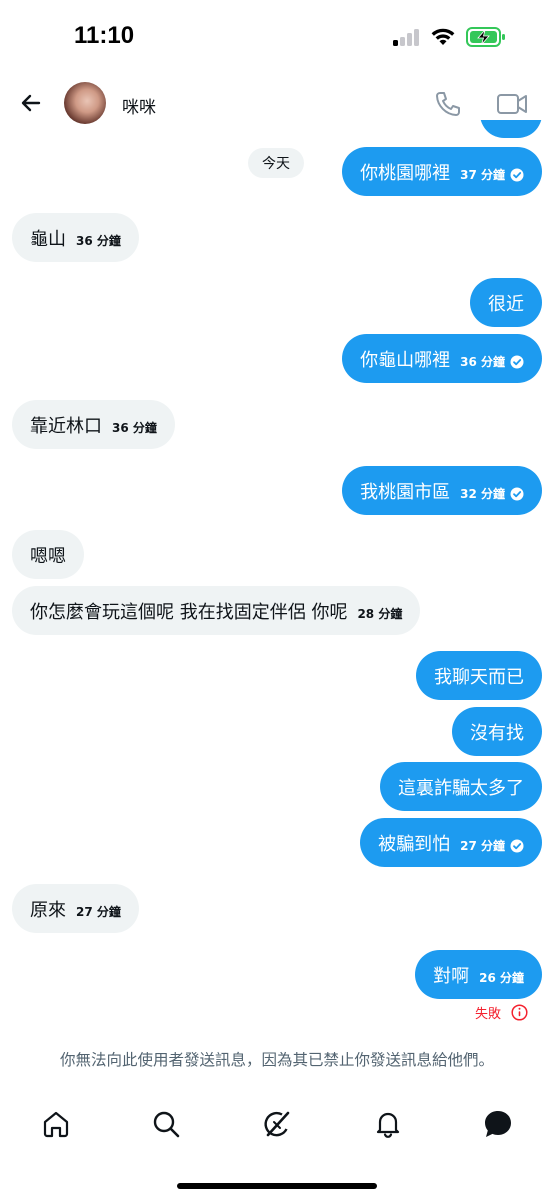 This screenshot has height=1200, width=554. I want to click on message-text: 嗯嗯, so click(48, 556).